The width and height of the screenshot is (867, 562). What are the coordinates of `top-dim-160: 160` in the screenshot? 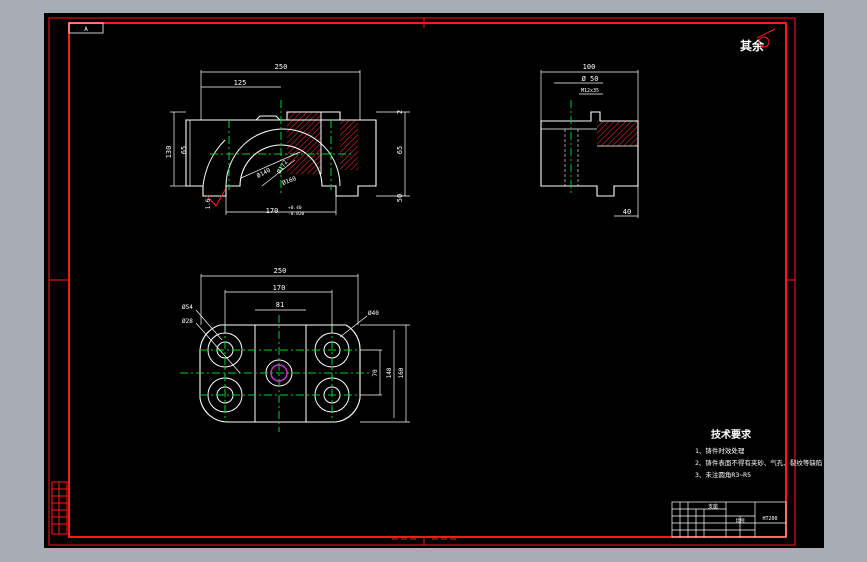 It's located at (401, 372).